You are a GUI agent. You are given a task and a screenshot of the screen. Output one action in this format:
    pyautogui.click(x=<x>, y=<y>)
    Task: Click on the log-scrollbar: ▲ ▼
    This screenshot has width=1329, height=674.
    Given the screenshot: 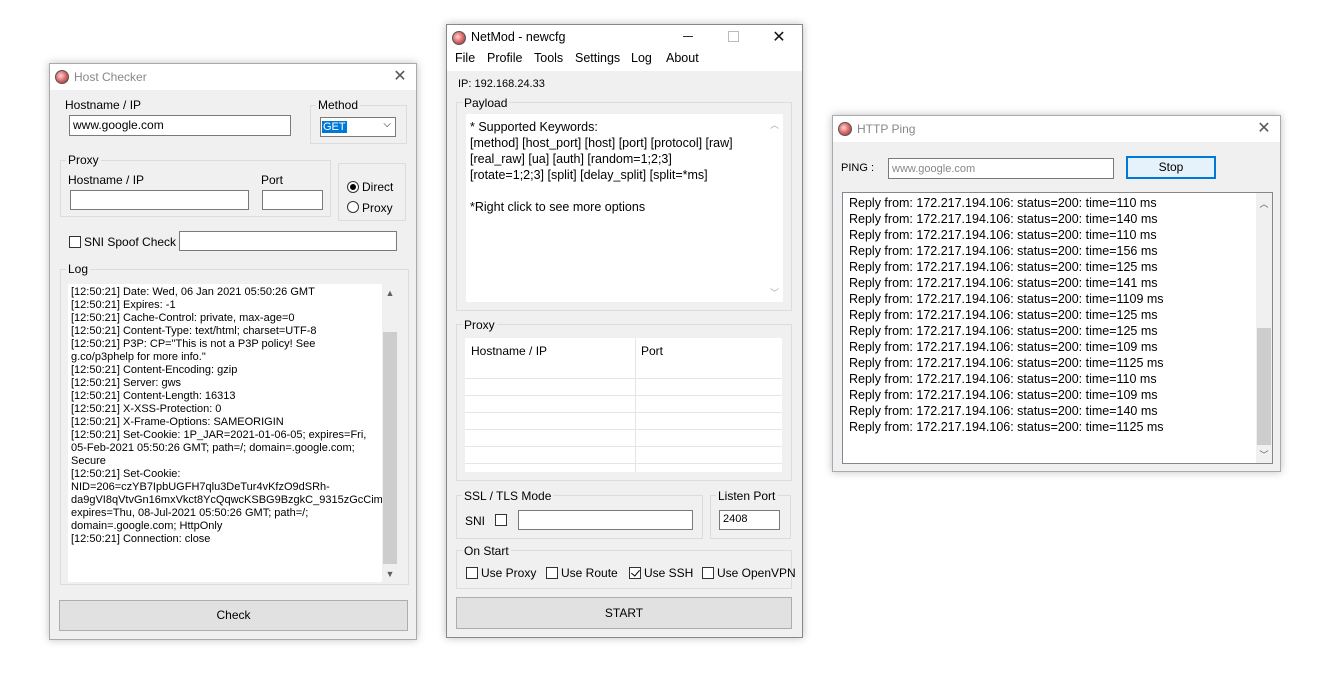 What is the action you would take?
    pyautogui.click(x=390, y=433)
    